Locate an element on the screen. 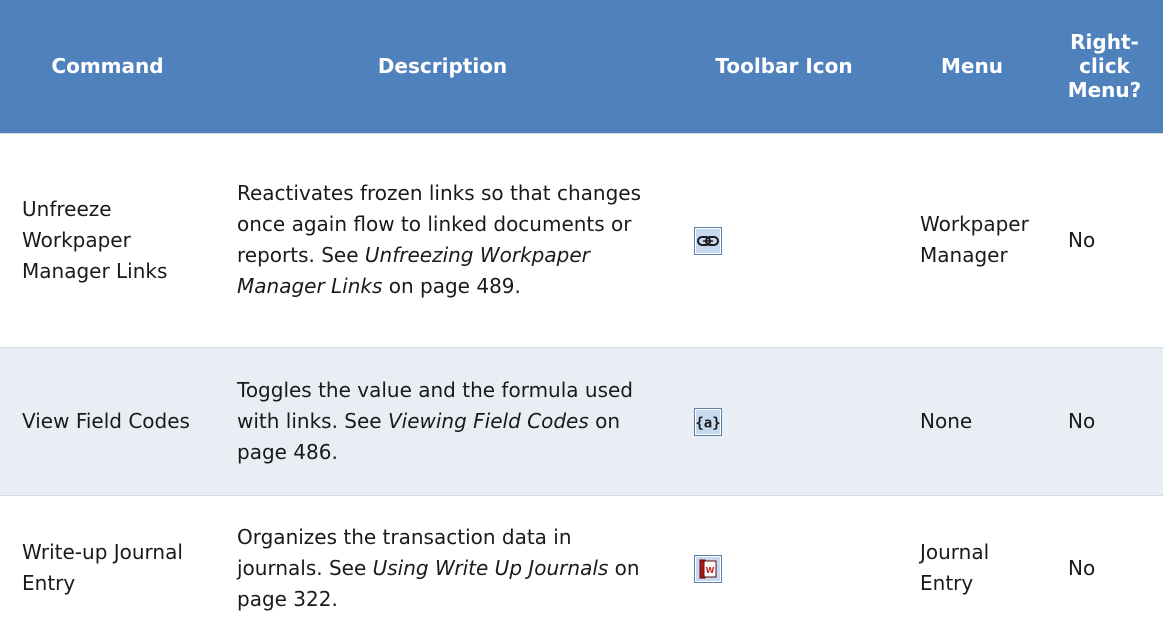  cross-reference-link: Viewing Field Codes is located at coordinates (488, 421).